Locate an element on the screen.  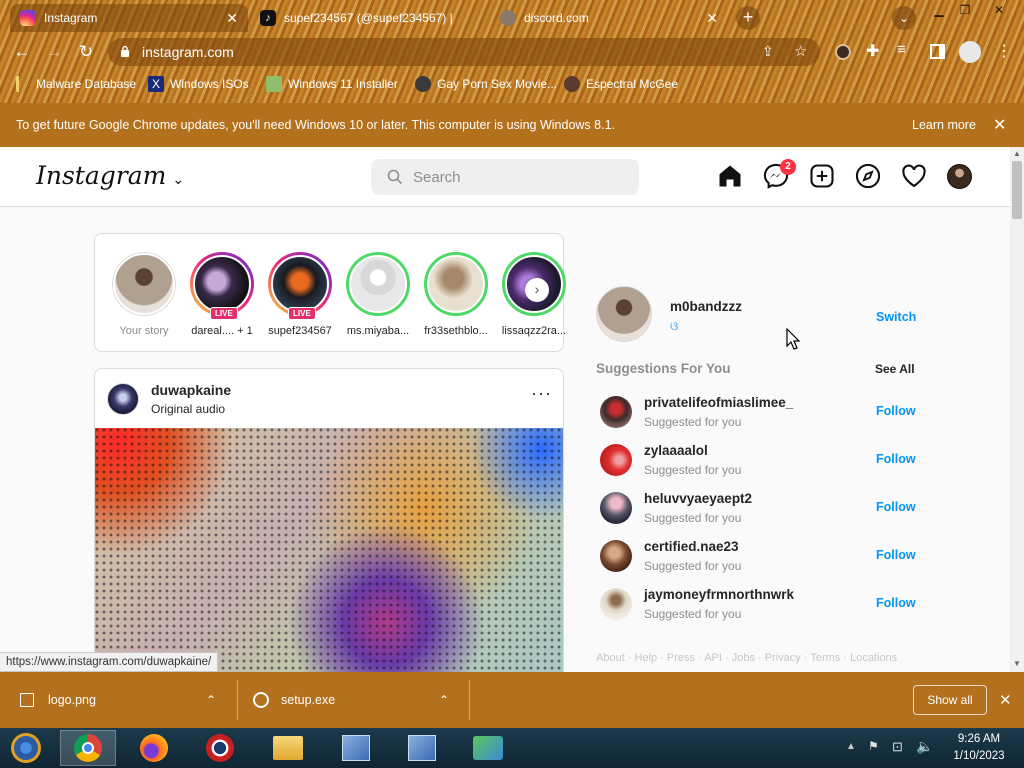
taskbar-chrome is located at coordinates (88, 748).